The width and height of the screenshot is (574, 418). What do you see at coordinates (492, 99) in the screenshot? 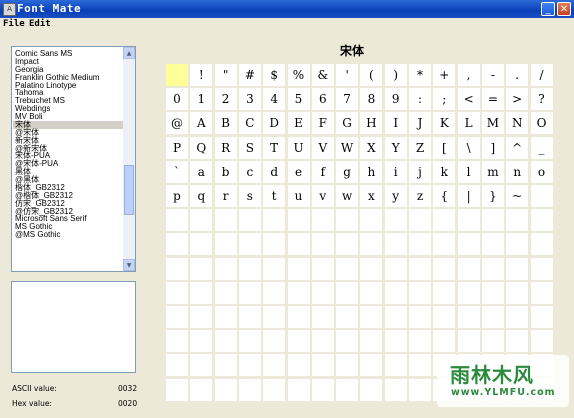
I see `glyph-cell: =` at bounding box center [492, 99].